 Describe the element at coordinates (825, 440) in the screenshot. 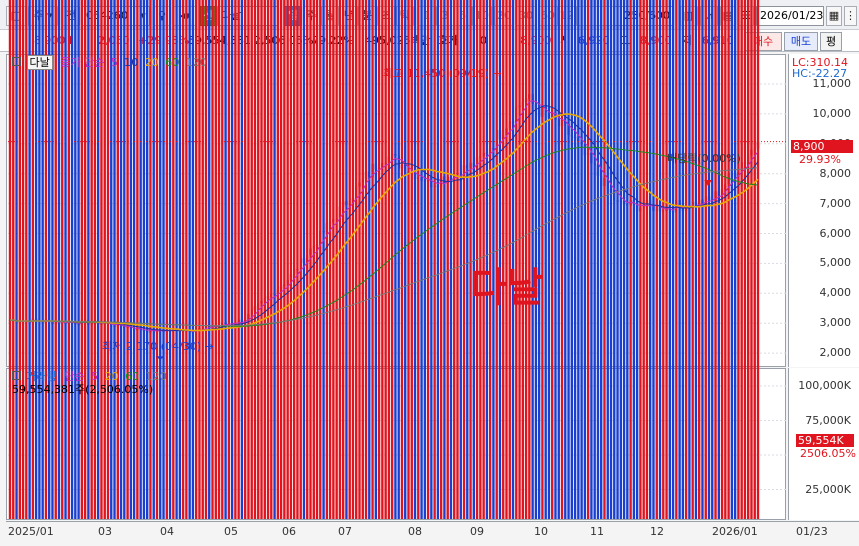

I see `last-volume-tag: 59,554K` at that location.